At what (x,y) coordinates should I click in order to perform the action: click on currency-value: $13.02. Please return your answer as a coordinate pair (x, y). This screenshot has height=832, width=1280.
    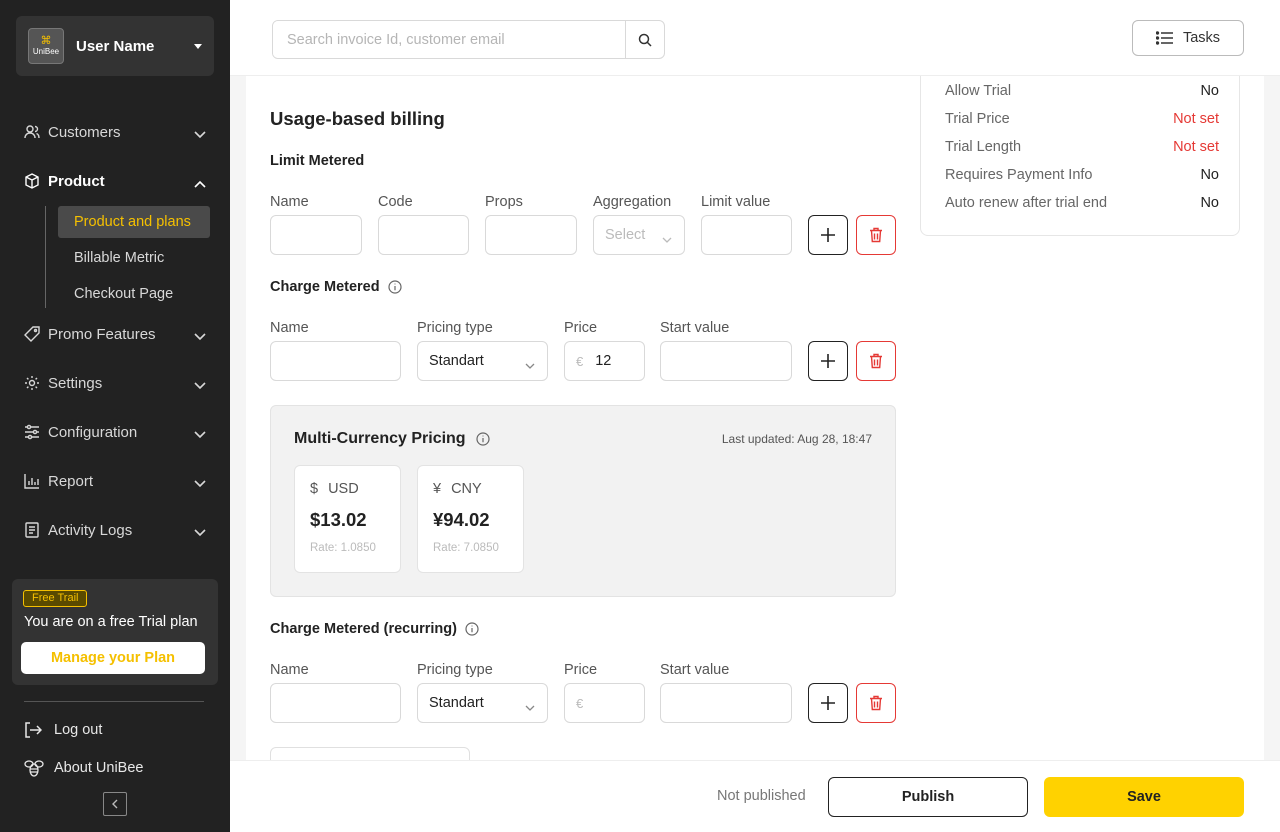
    Looking at the image, I should click on (338, 519).